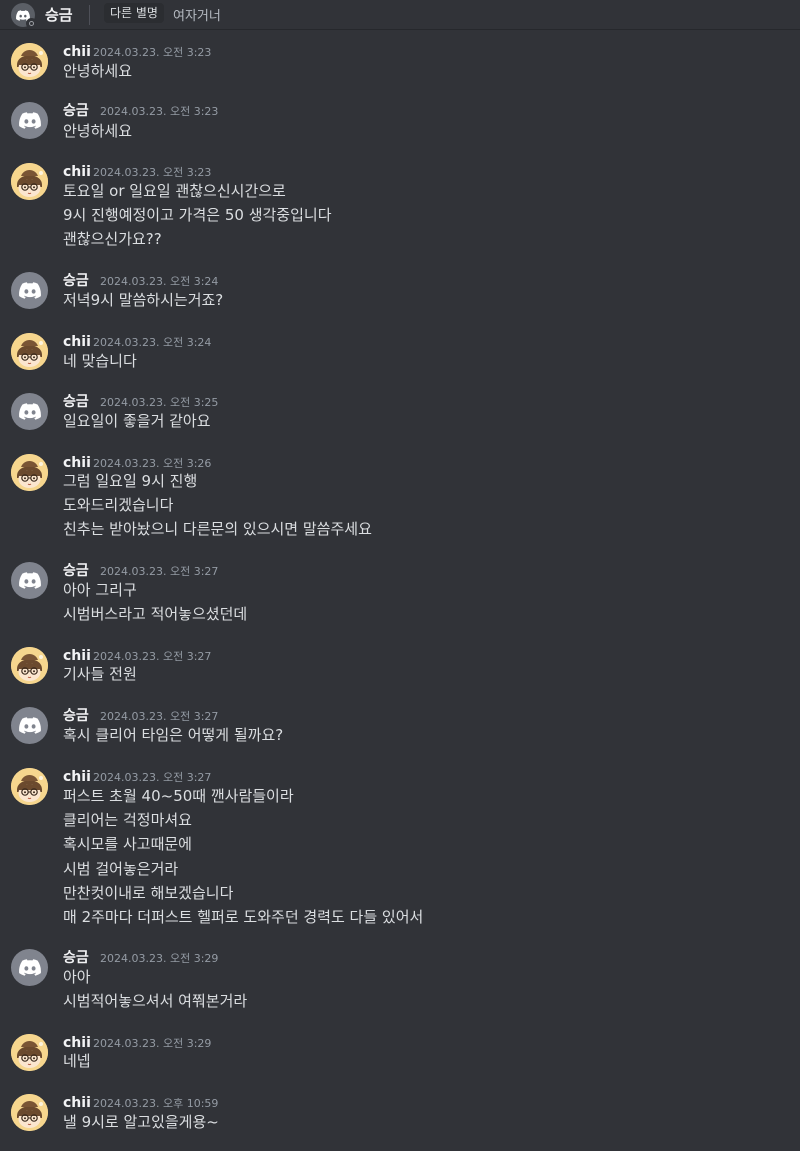  Describe the element at coordinates (217, 529) in the screenshot. I see `message-text: 친추는 받아놨으니 다른문의 있으시면 말씀주세요` at that location.